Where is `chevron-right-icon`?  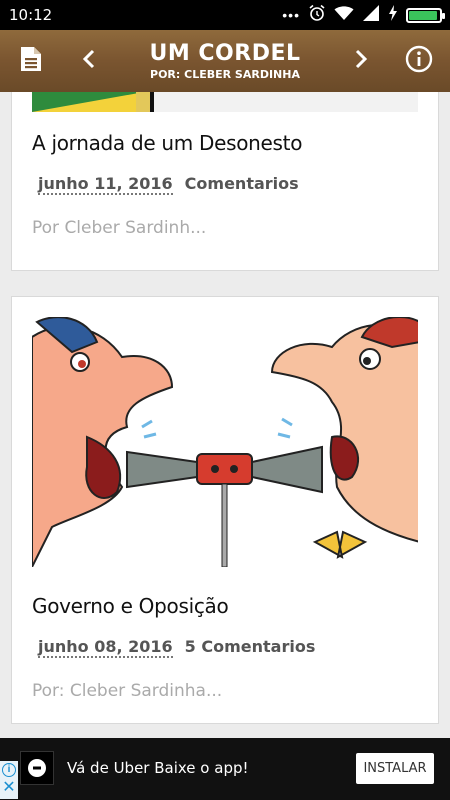 chevron-right-icon is located at coordinates (361, 61).